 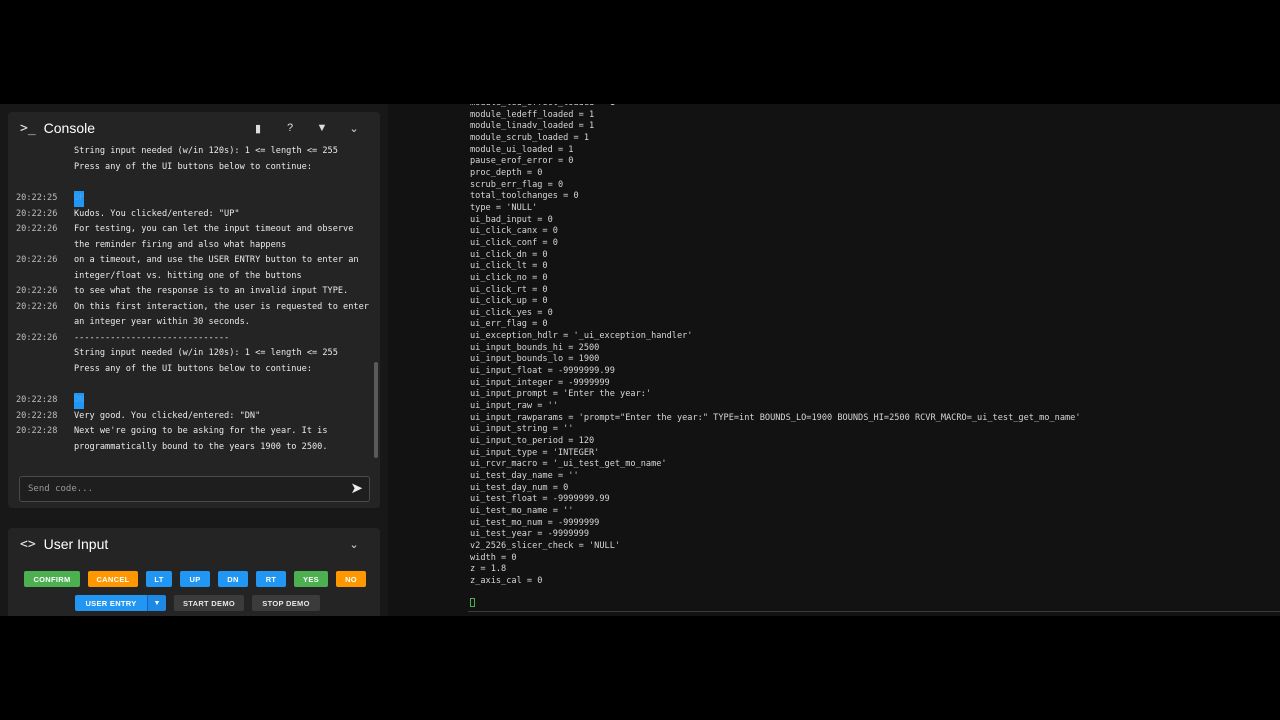 I want to click on help-icon: ?, so click(x=290, y=128).